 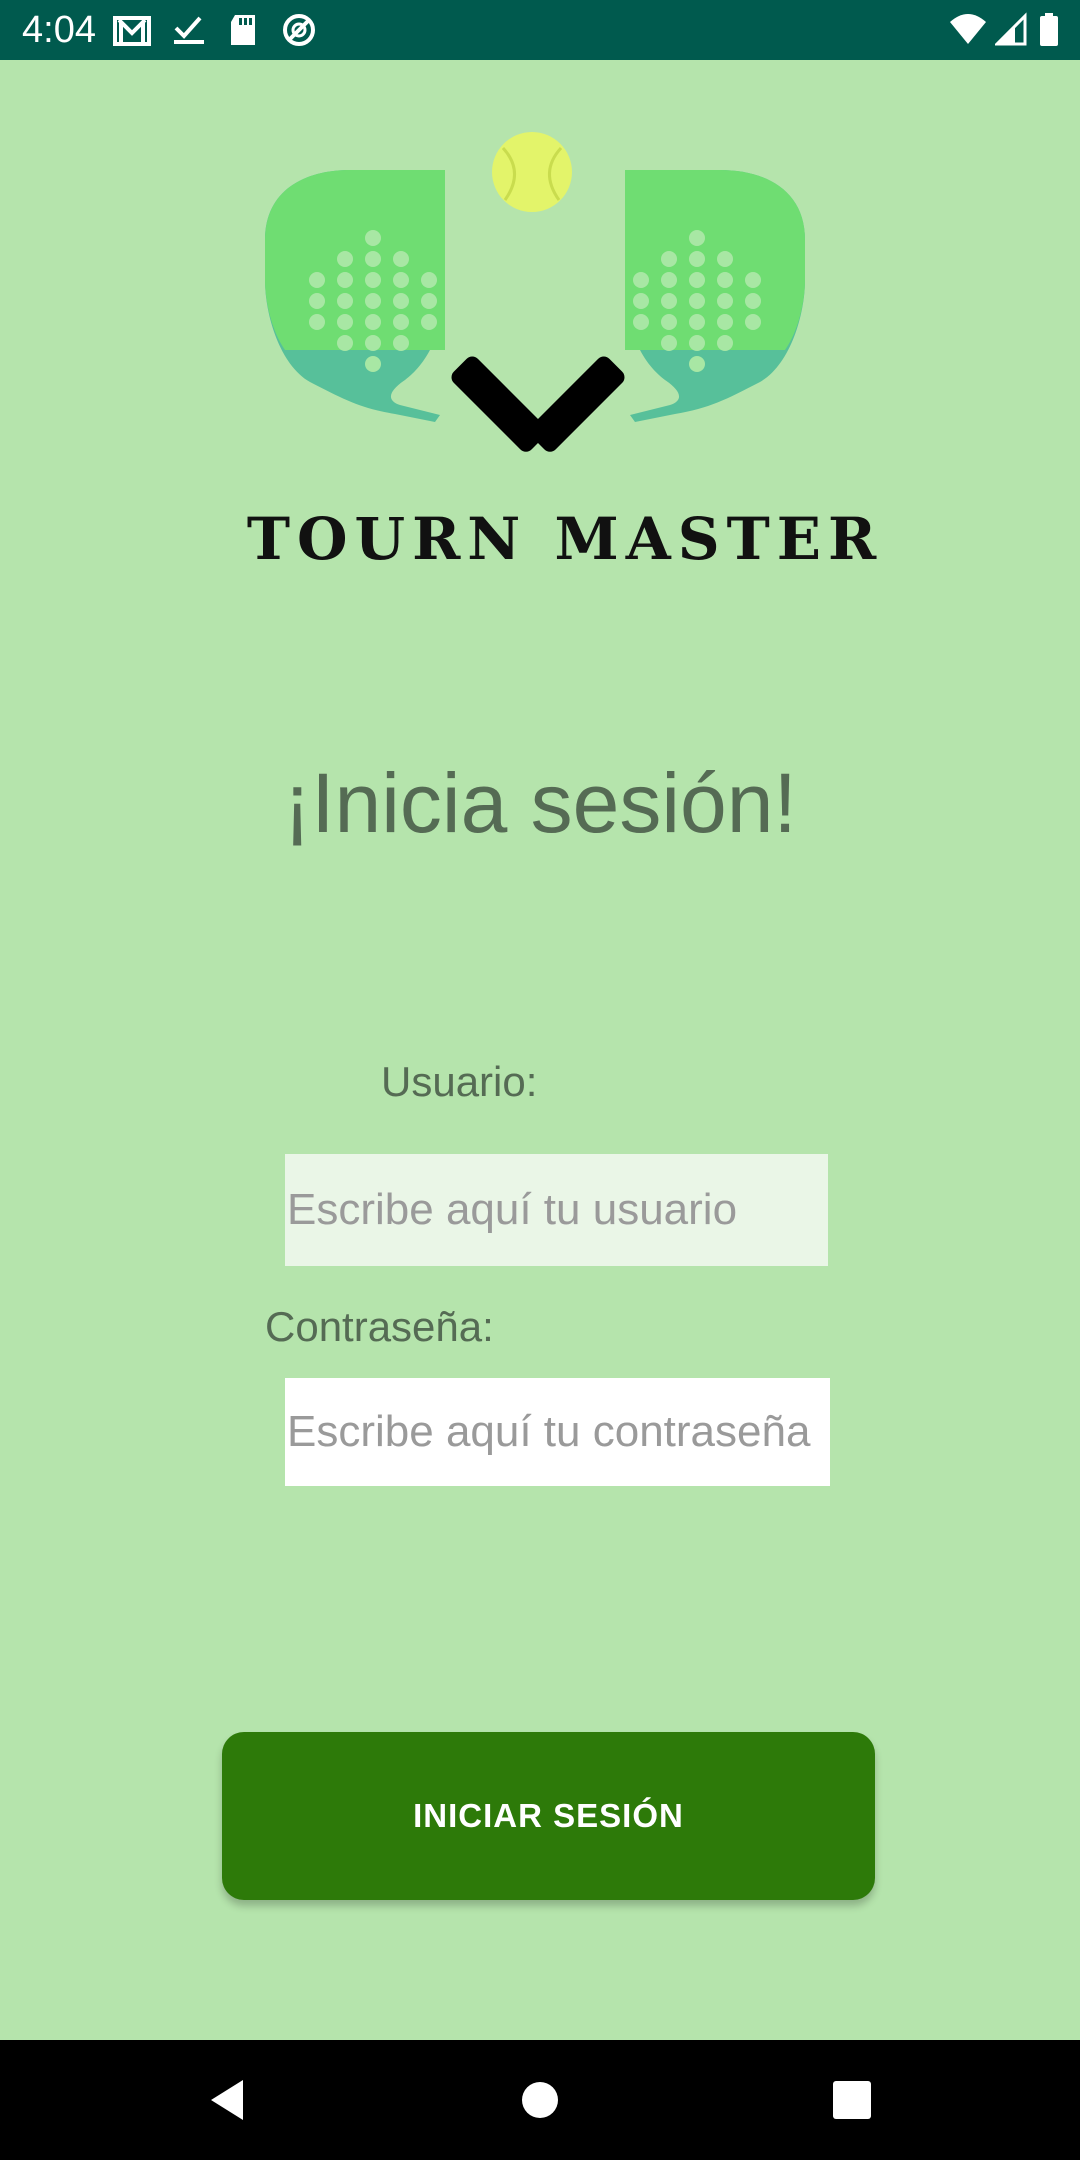 What do you see at coordinates (1049, 30) in the screenshot?
I see `battery-icon` at bounding box center [1049, 30].